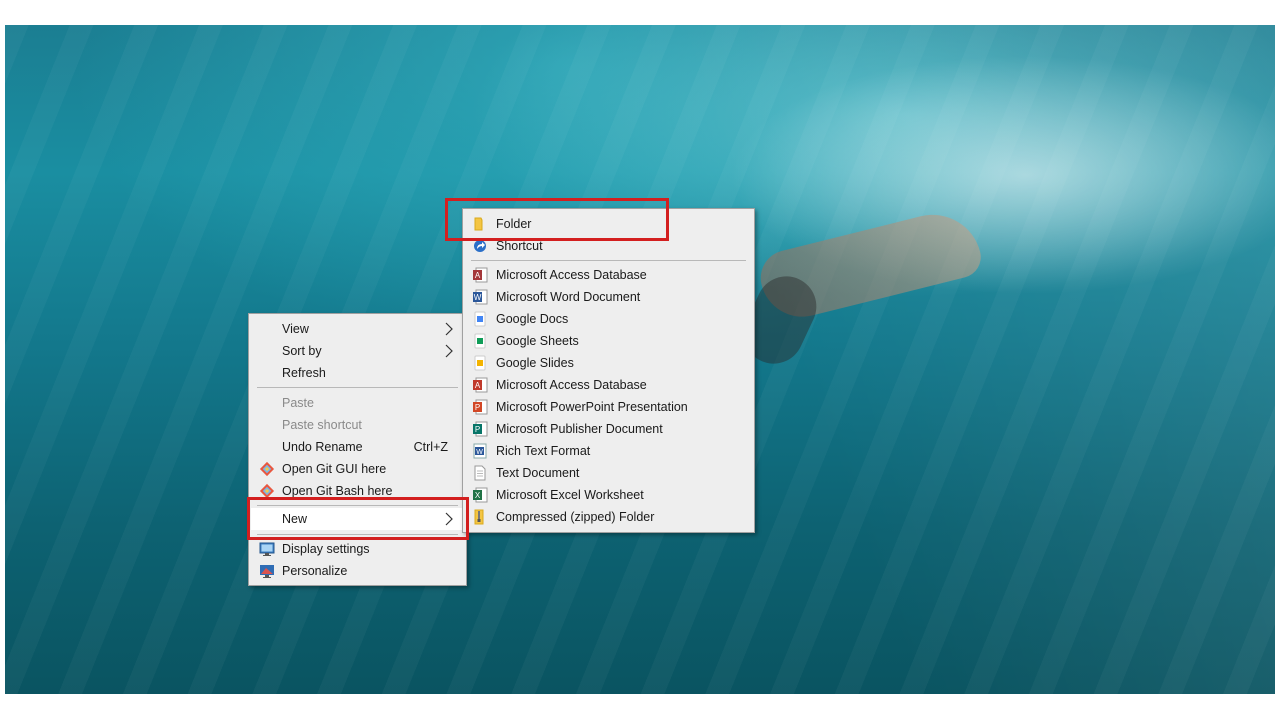 The image size is (1280, 720). I want to click on submenu-item-zip-folder: Compressed (zipped) Folder, so click(608, 517).